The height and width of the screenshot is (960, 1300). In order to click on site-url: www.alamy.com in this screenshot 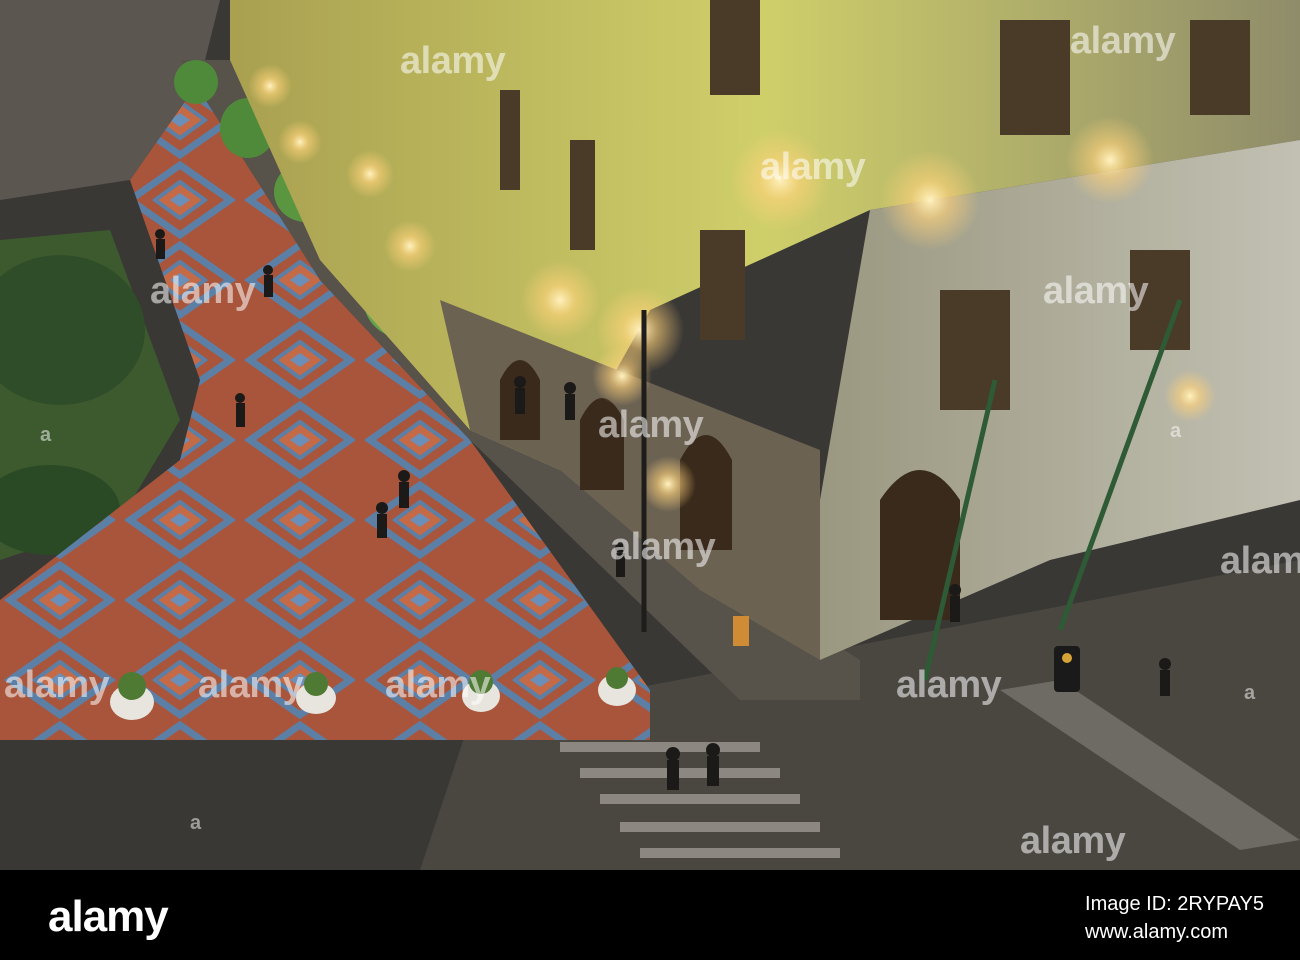, I will do `click(1157, 932)`.